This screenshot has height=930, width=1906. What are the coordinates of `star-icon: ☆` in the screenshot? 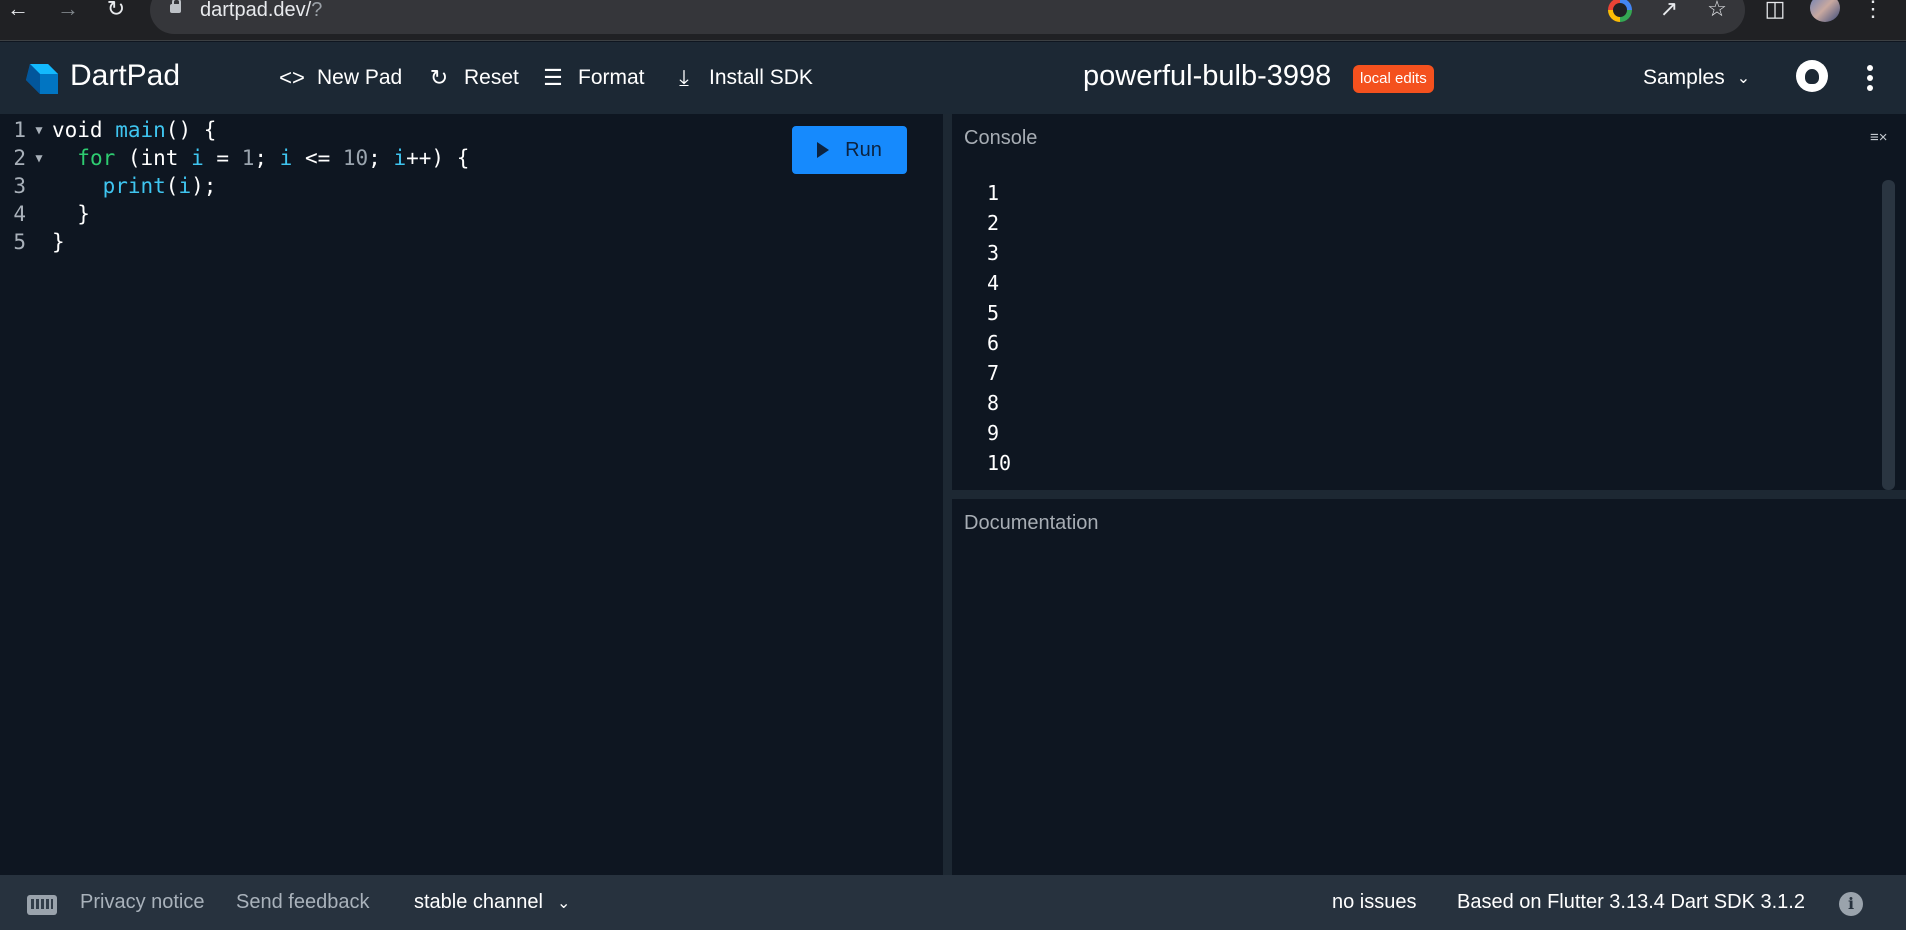 It's located at (1717, 11).